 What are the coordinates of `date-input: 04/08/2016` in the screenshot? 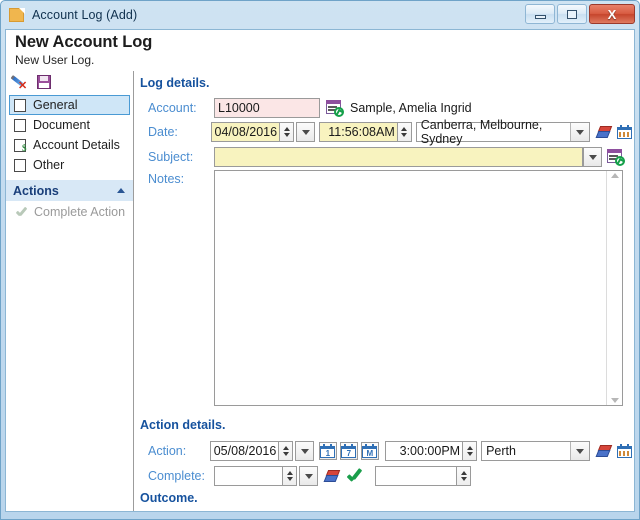 It's located at (246, 132).